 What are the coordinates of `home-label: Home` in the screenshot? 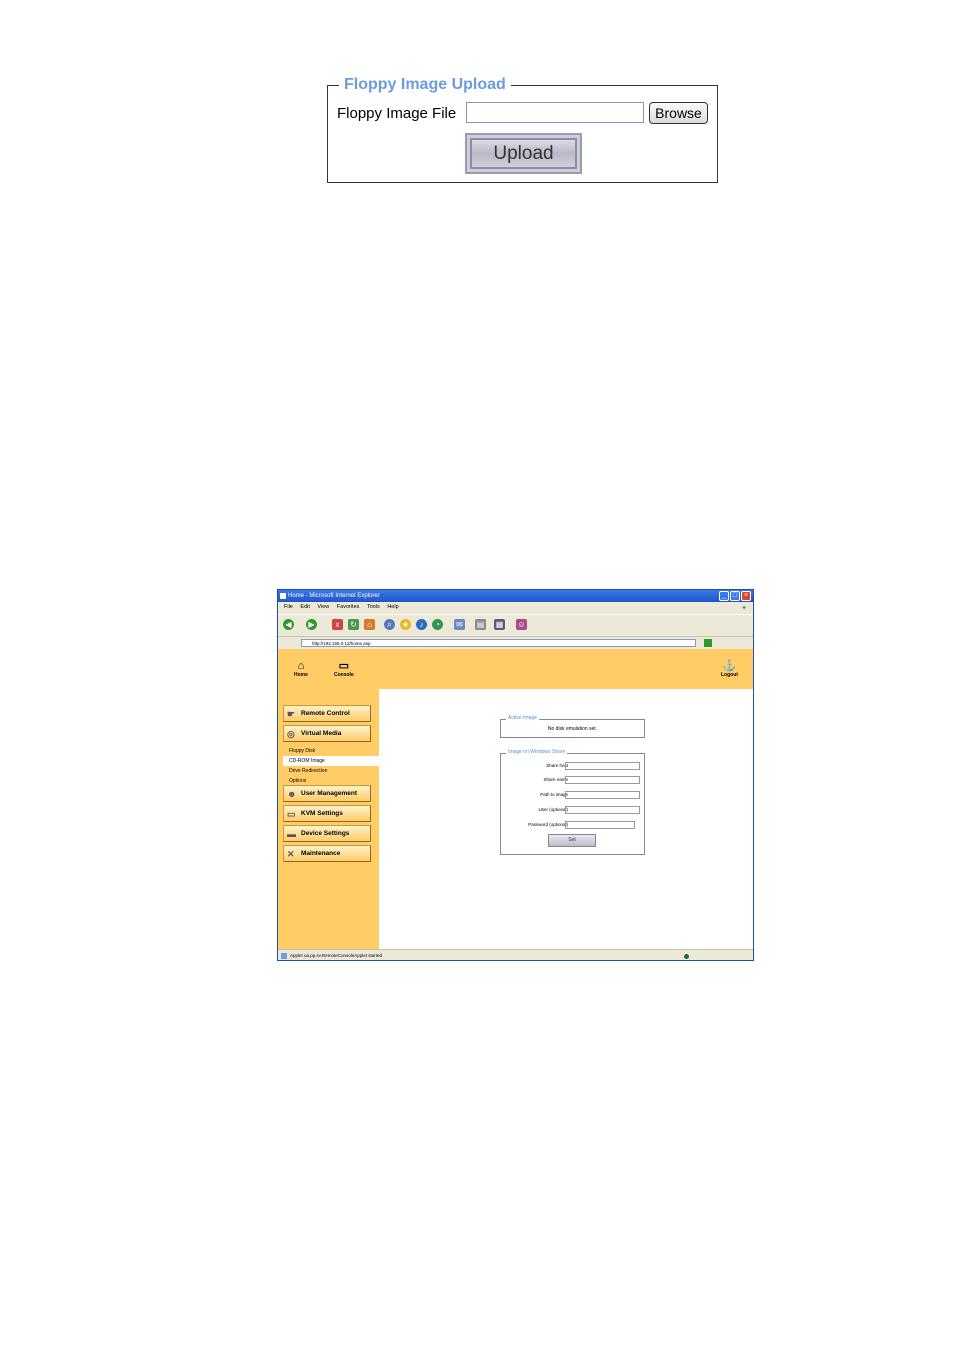 It's located at (301, 675).